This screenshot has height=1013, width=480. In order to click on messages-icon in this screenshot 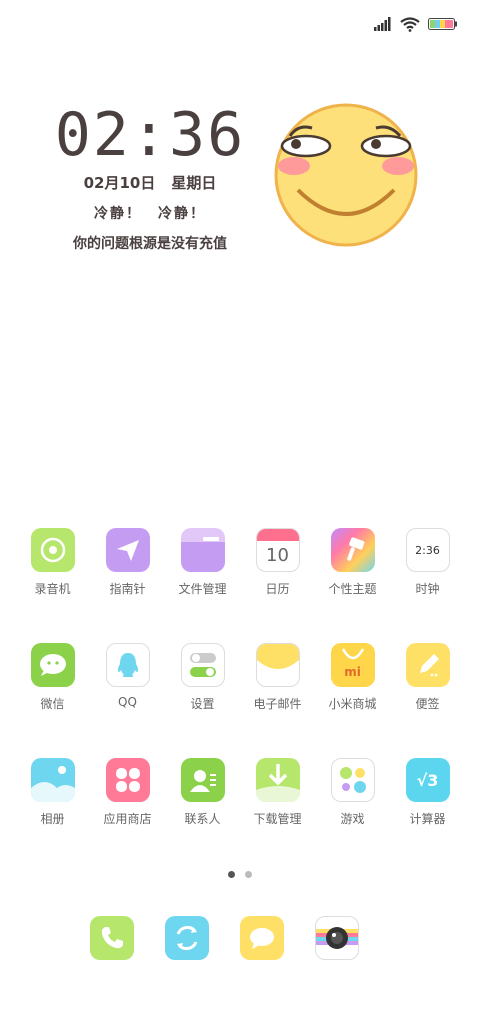, I will do `click(262, 938)`.